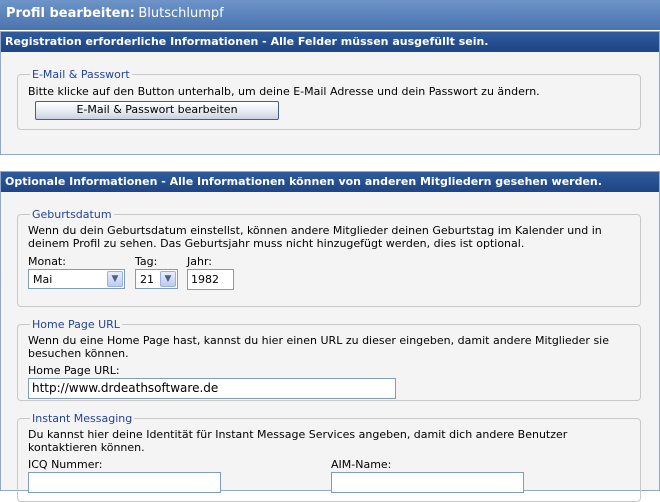 The image size is (660, 502). What do you see at coordinates (47, 261) in the screenshot?
I see `month-label: Monat:` at bounding box center [47, 261].